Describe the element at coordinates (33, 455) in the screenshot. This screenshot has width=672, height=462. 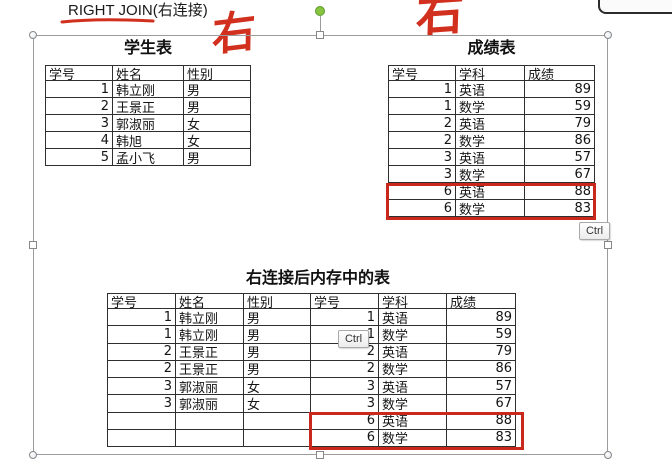
I see `resize-handle-bottom-left` at that location.